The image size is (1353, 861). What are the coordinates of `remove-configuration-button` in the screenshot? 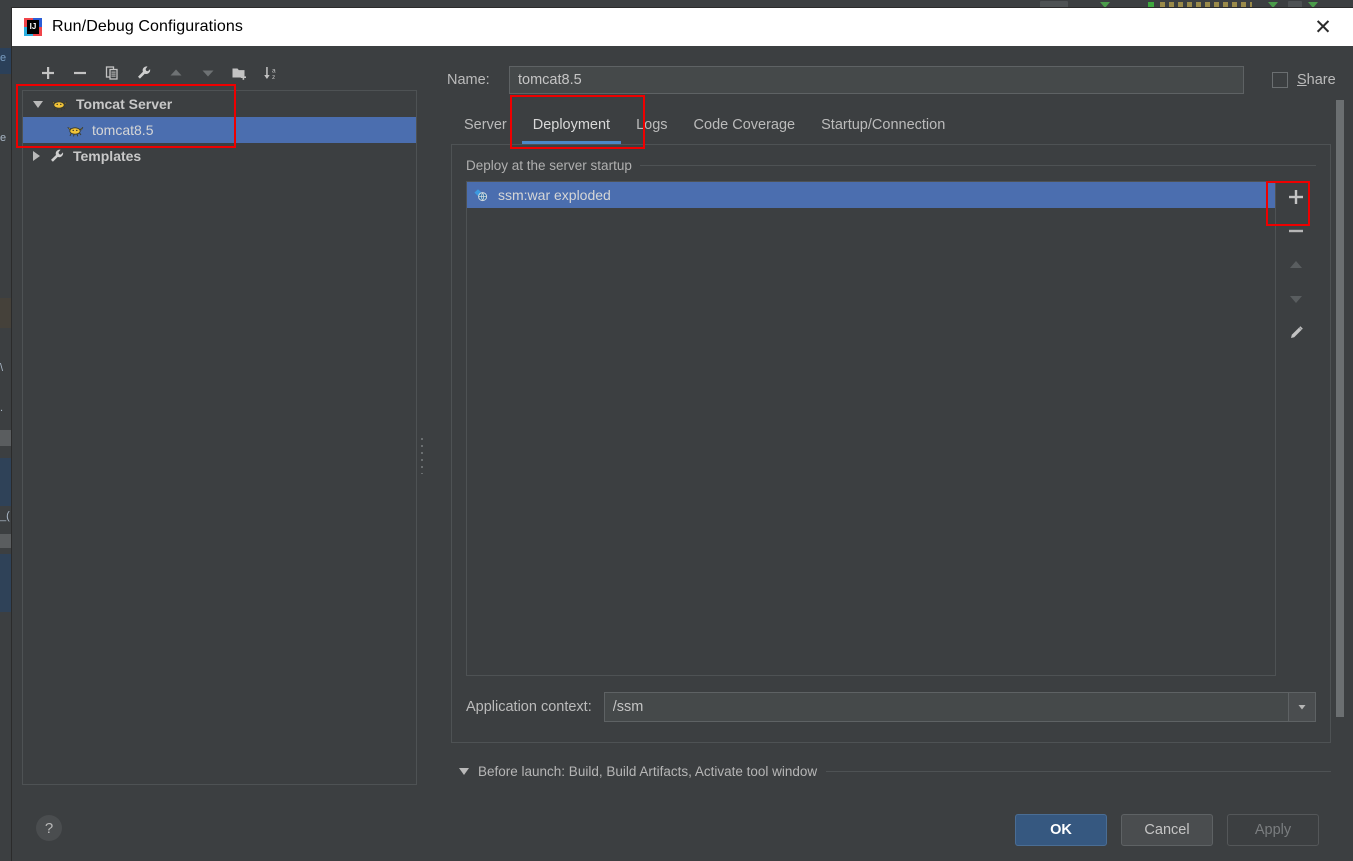 It's located at (80, 73).